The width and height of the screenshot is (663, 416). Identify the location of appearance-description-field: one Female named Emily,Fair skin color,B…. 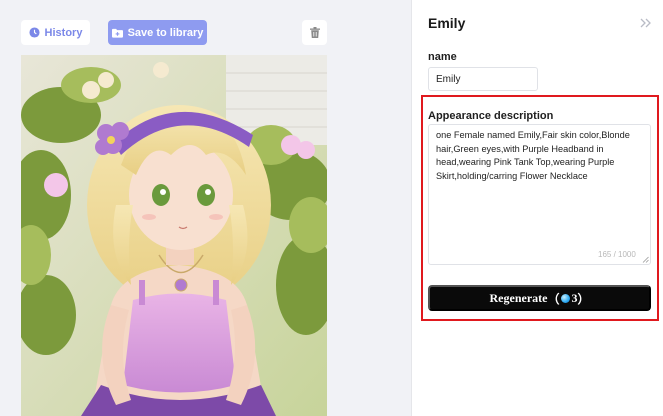
(539, 194).